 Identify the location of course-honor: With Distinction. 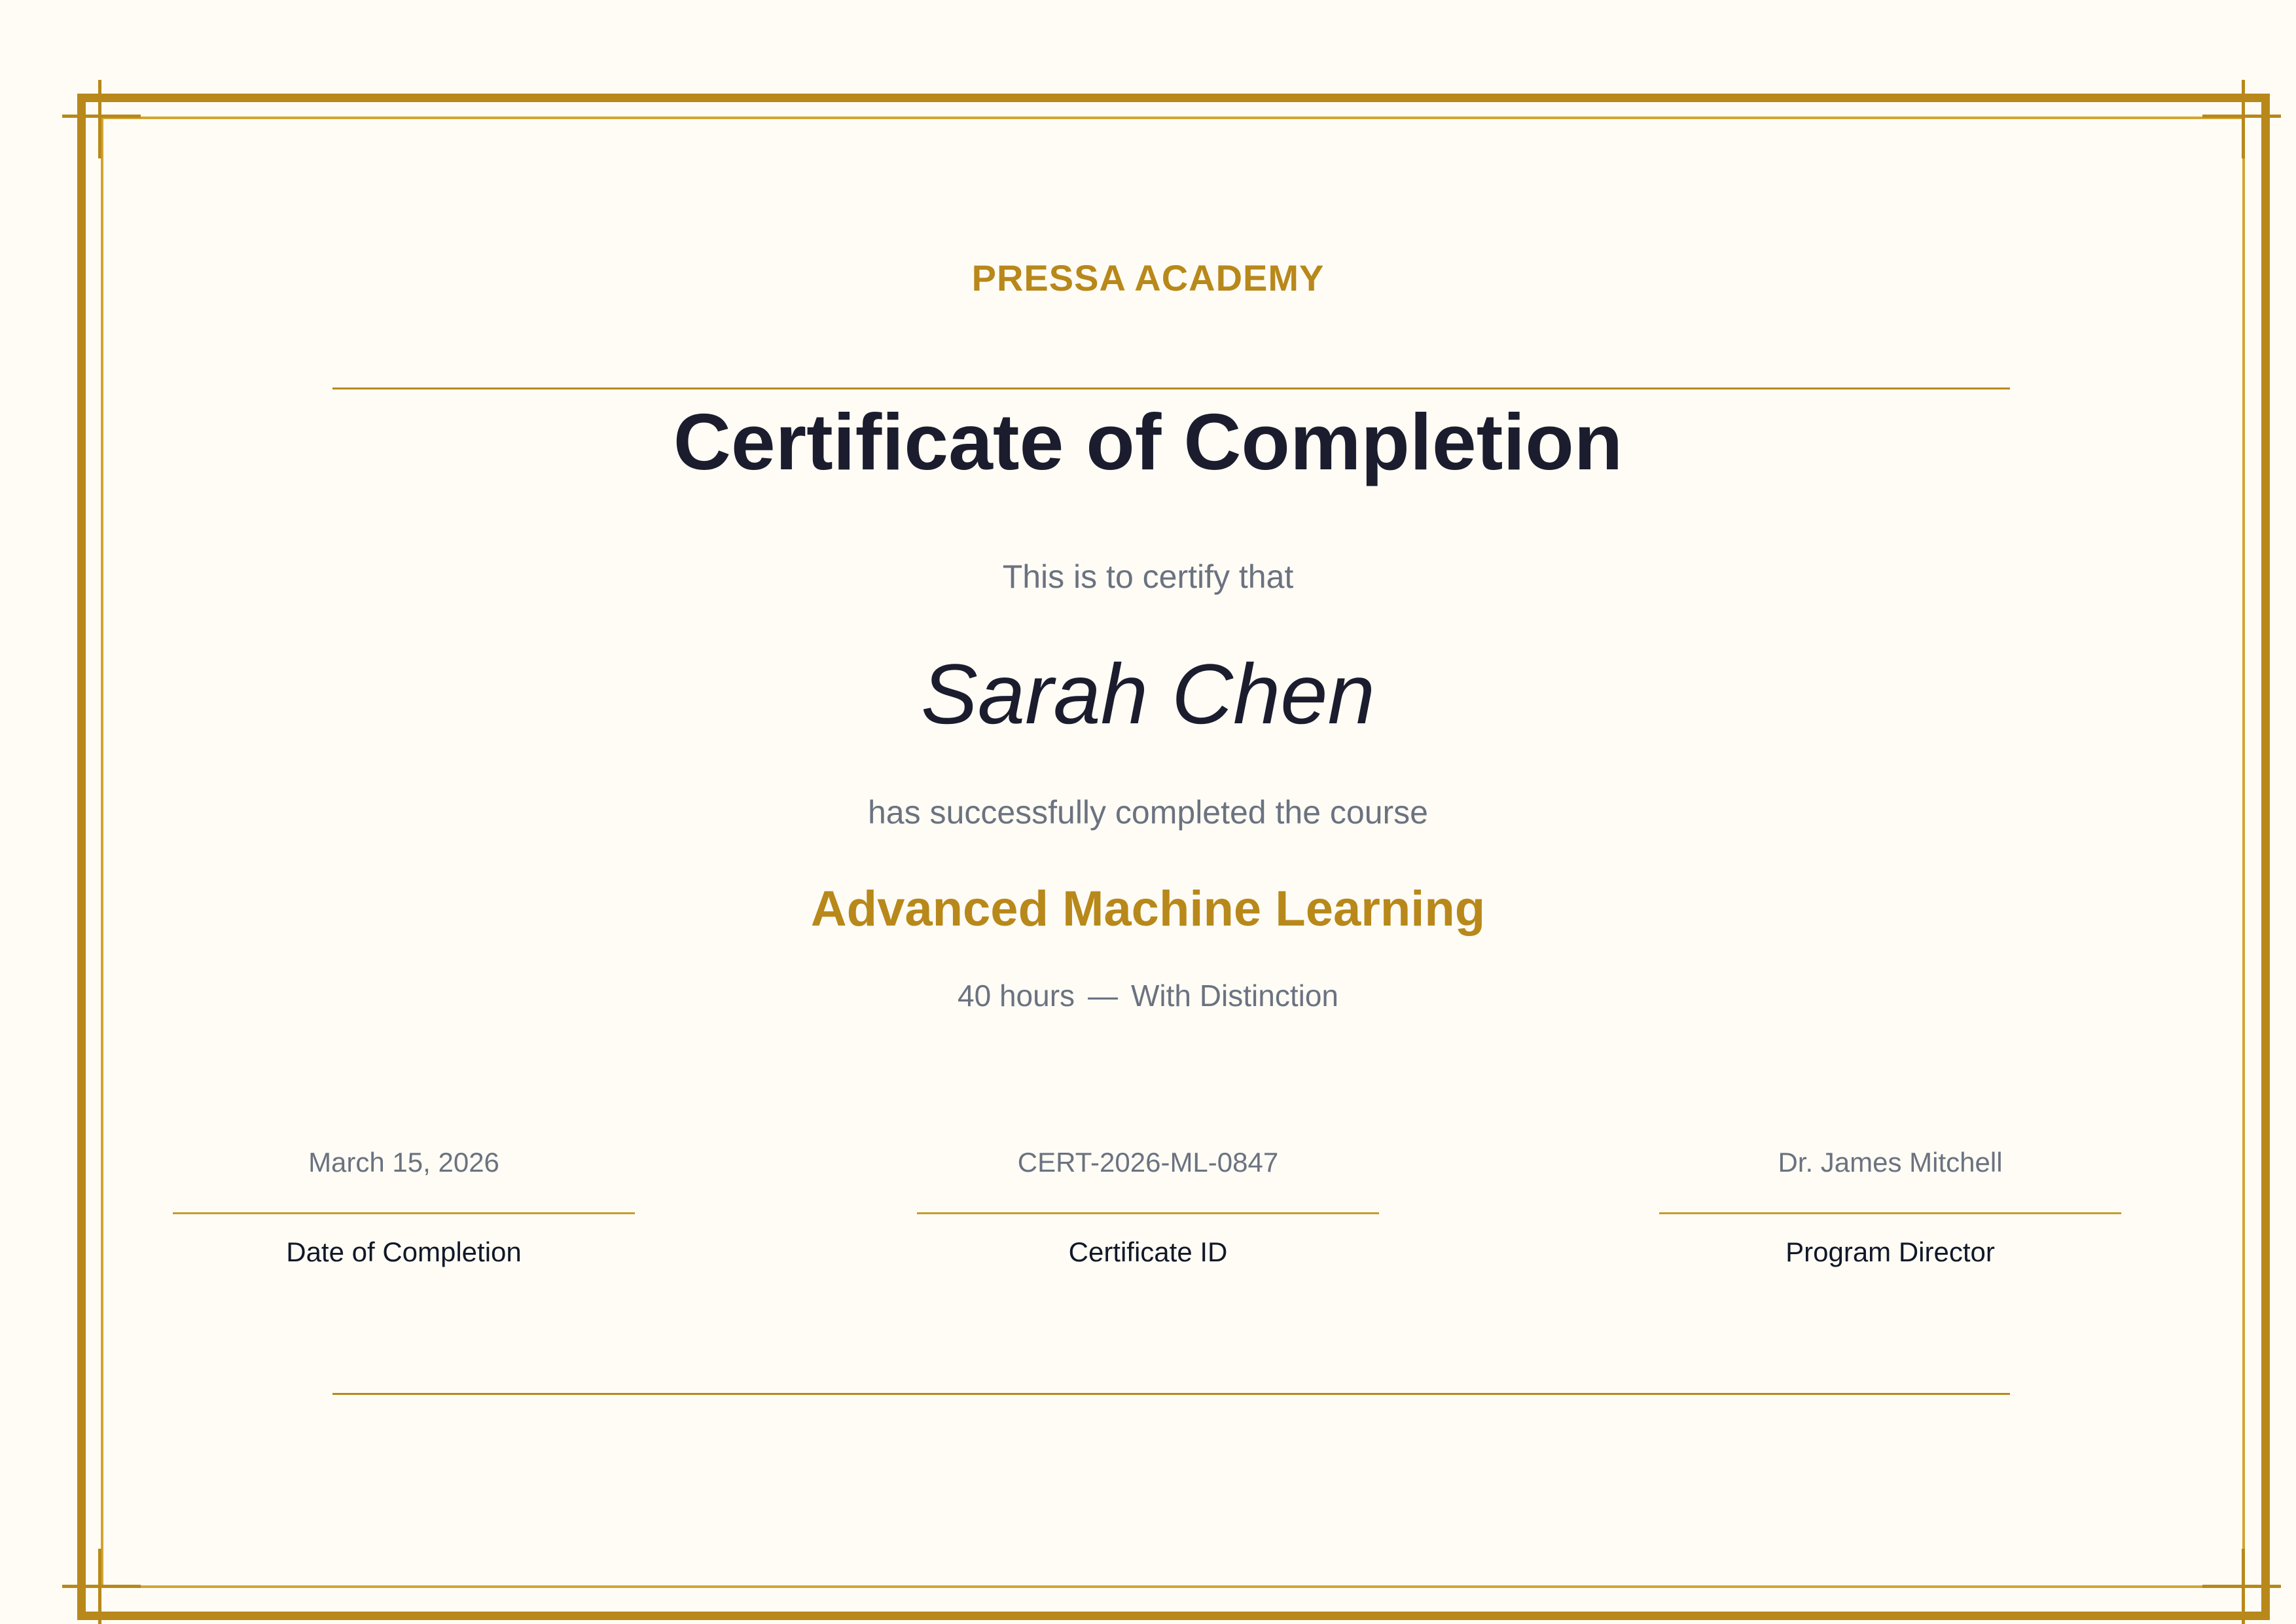
(1234, 996).